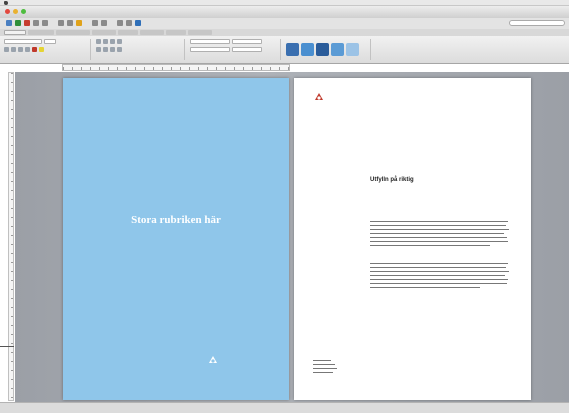 The width and height of the screenshot is (569, 413). Describe the element at coordinates (105, 49) in the screenshot. I see `align-center-icon` at that location.